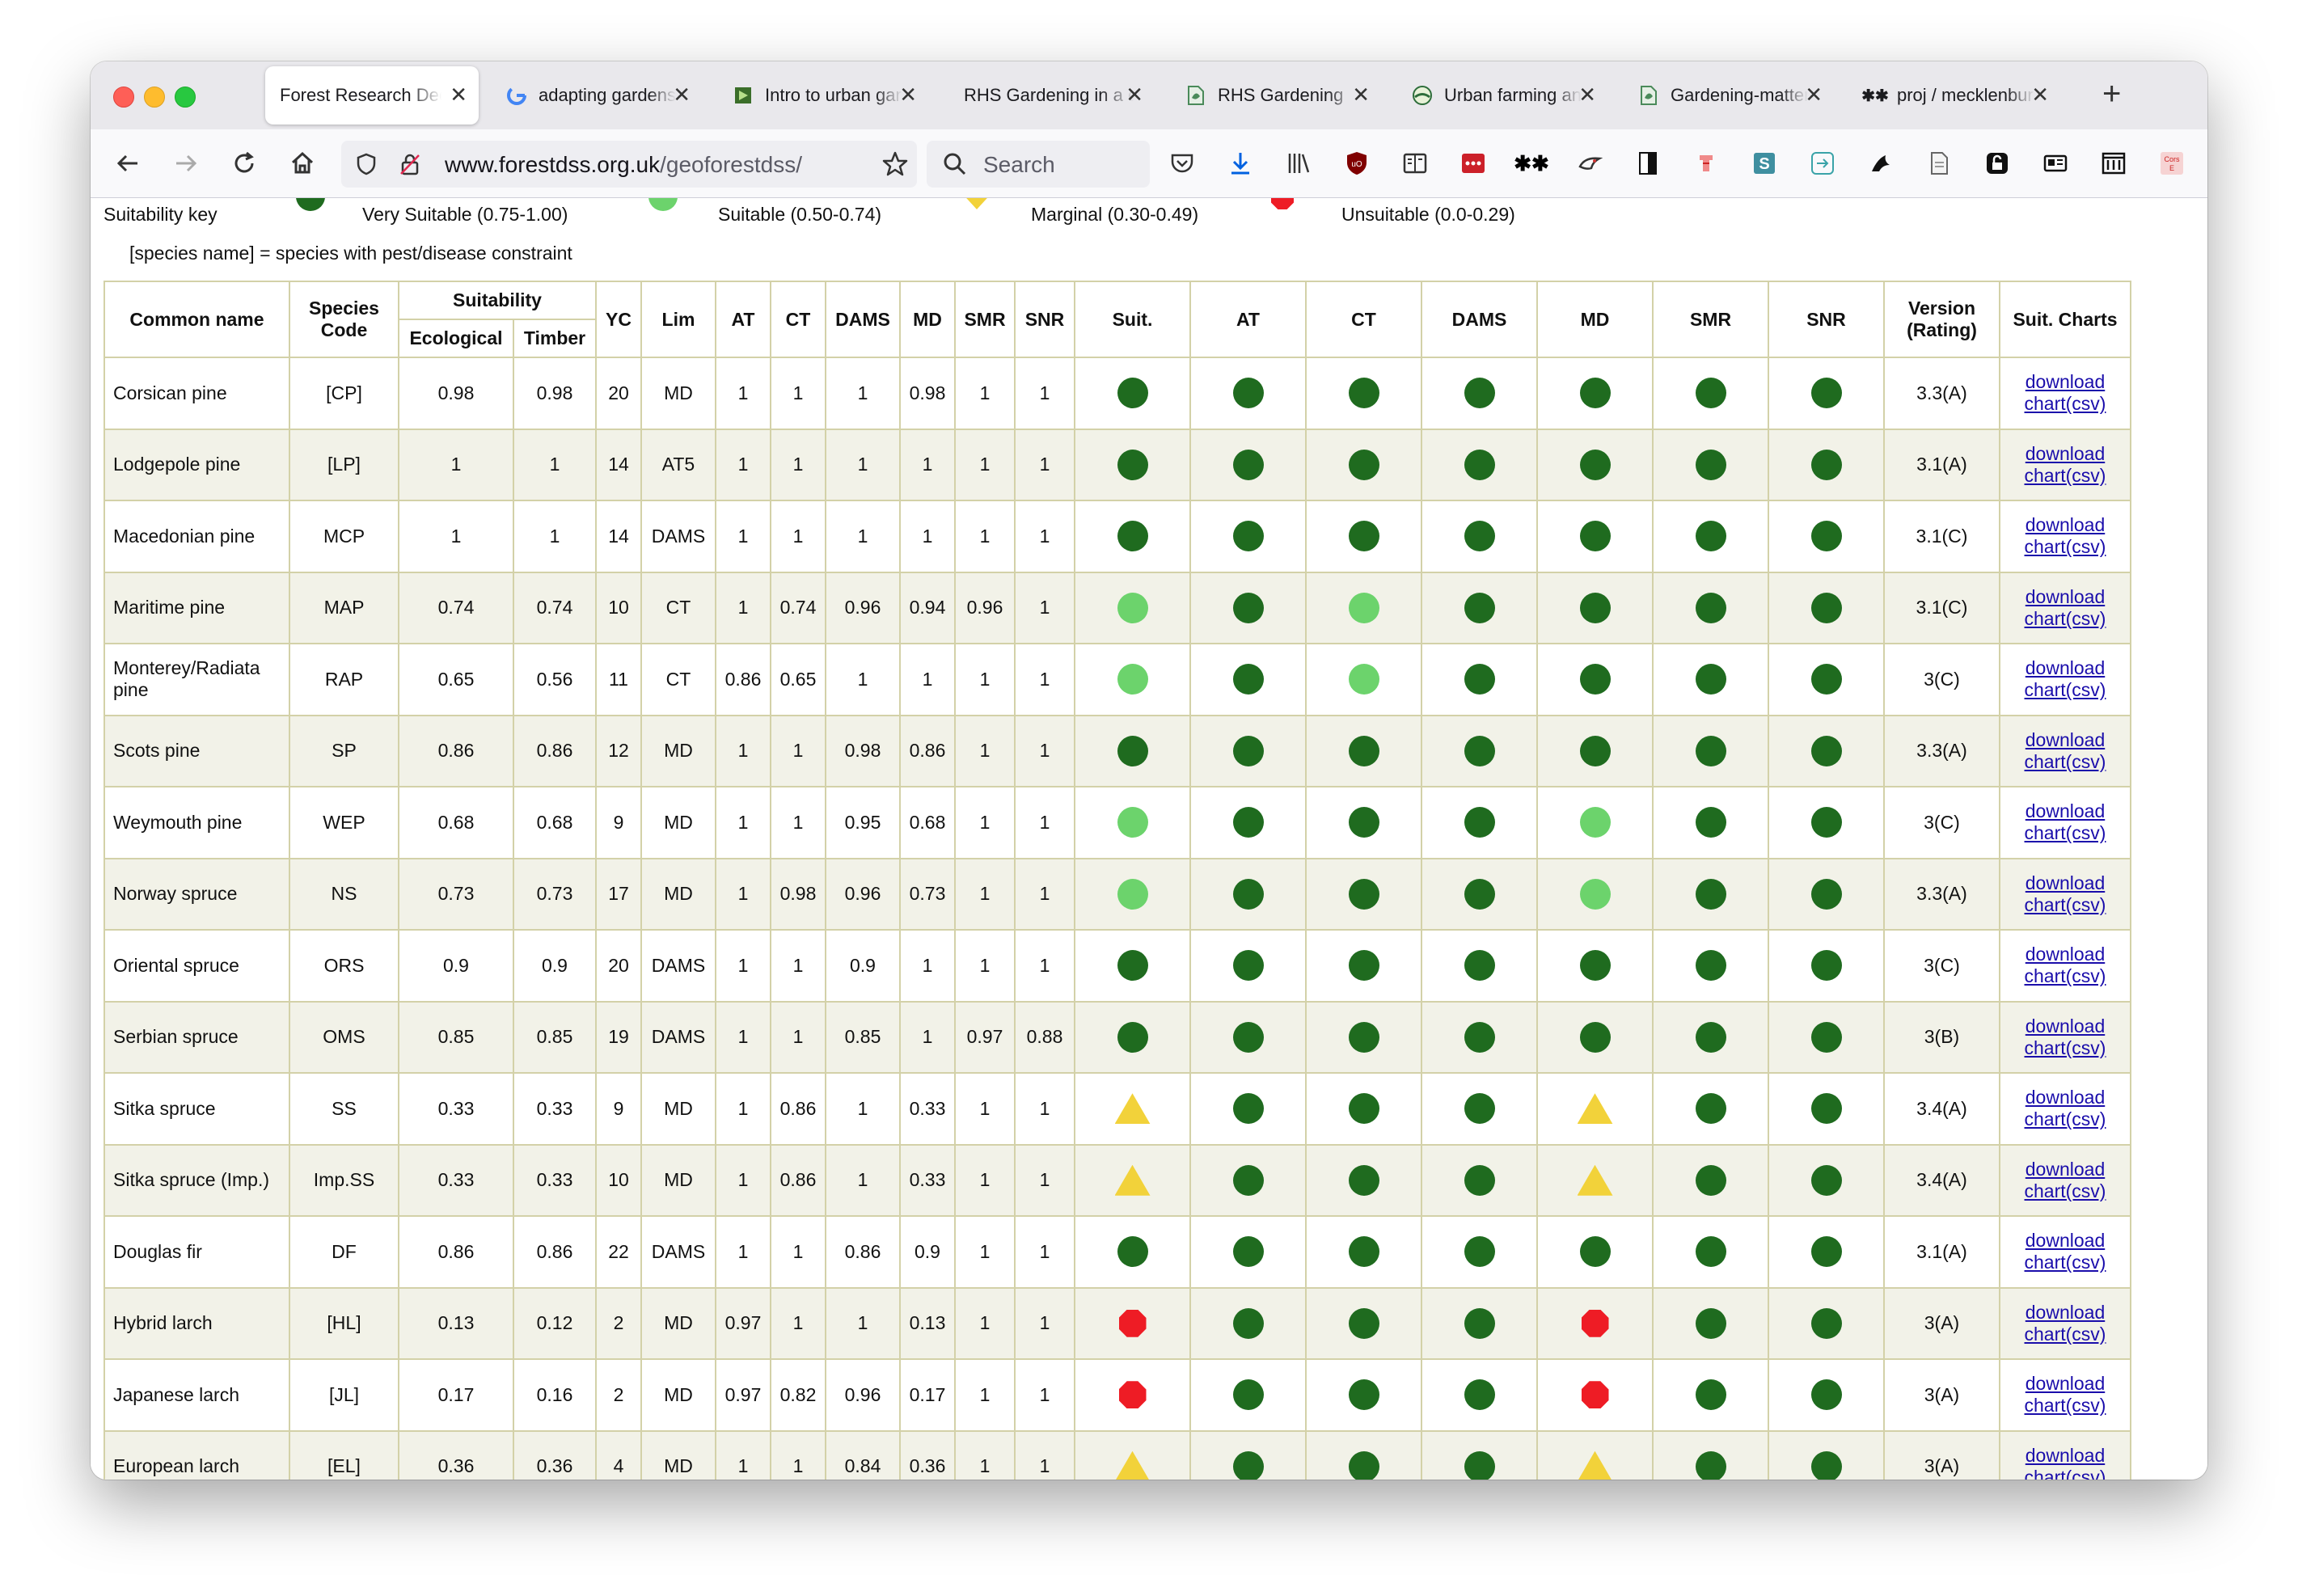  Describe the element at coordinates (1706, 163) in the screenshot. I see `extension-red-icon` at that location.